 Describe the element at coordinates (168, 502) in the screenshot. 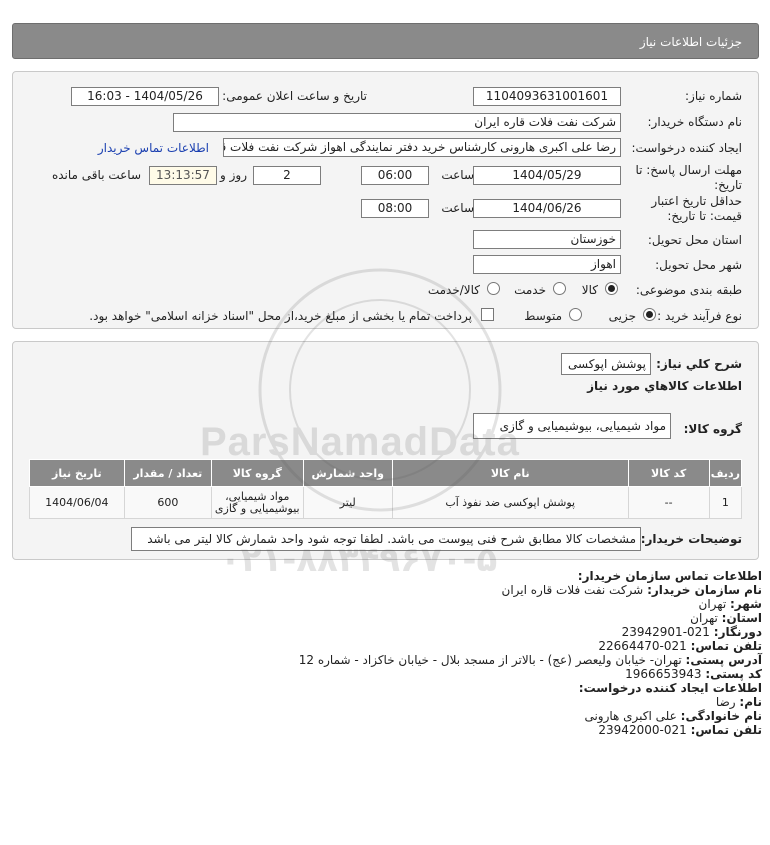

I see `cell-quantity: 600` at that location.